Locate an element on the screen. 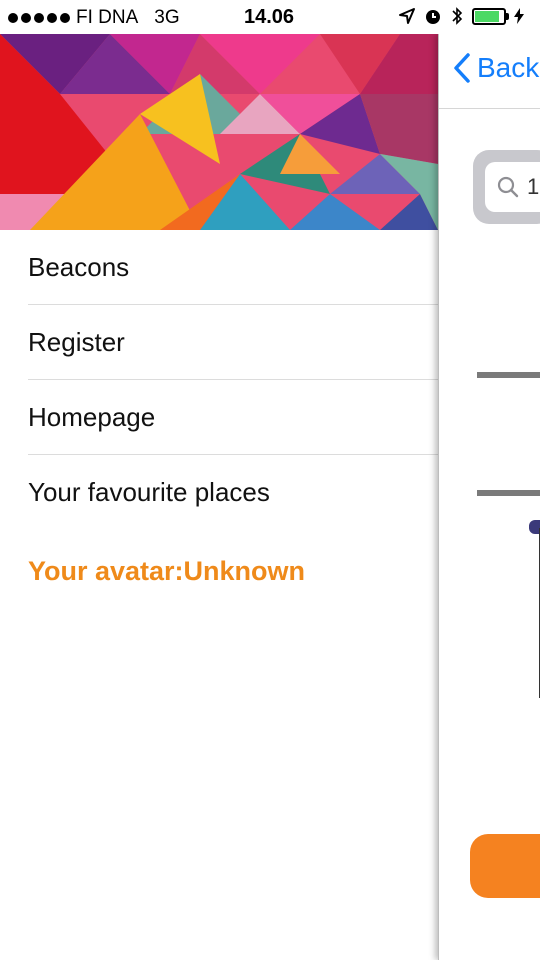 This screenshot has height=960, width=540. menu-item-beacons: Beacons is located at coordinates (233, 267).